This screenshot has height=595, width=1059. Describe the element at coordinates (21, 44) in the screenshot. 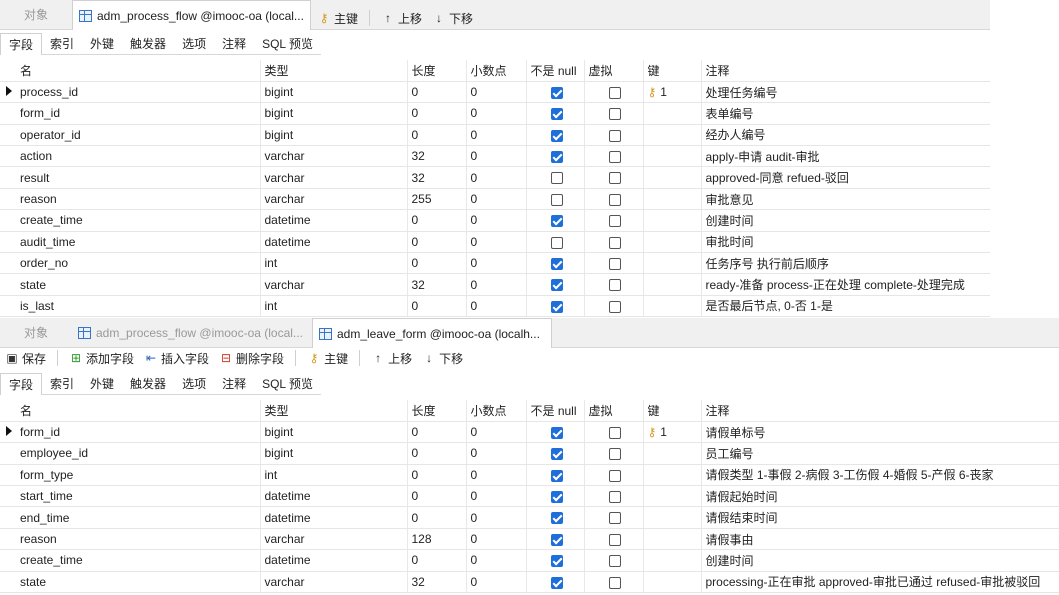

I see `tab-fields: 字段` at that location.